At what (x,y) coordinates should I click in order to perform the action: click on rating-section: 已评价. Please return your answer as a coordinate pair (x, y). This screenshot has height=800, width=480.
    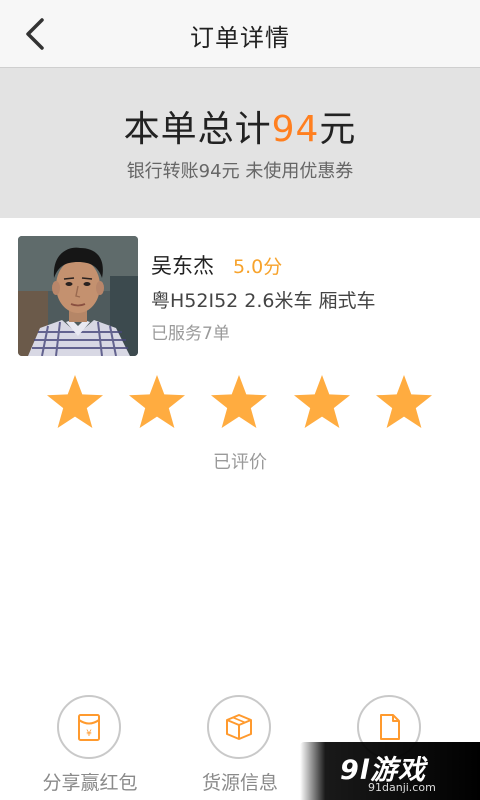
    Looking at the image, I should click on (240, 423).